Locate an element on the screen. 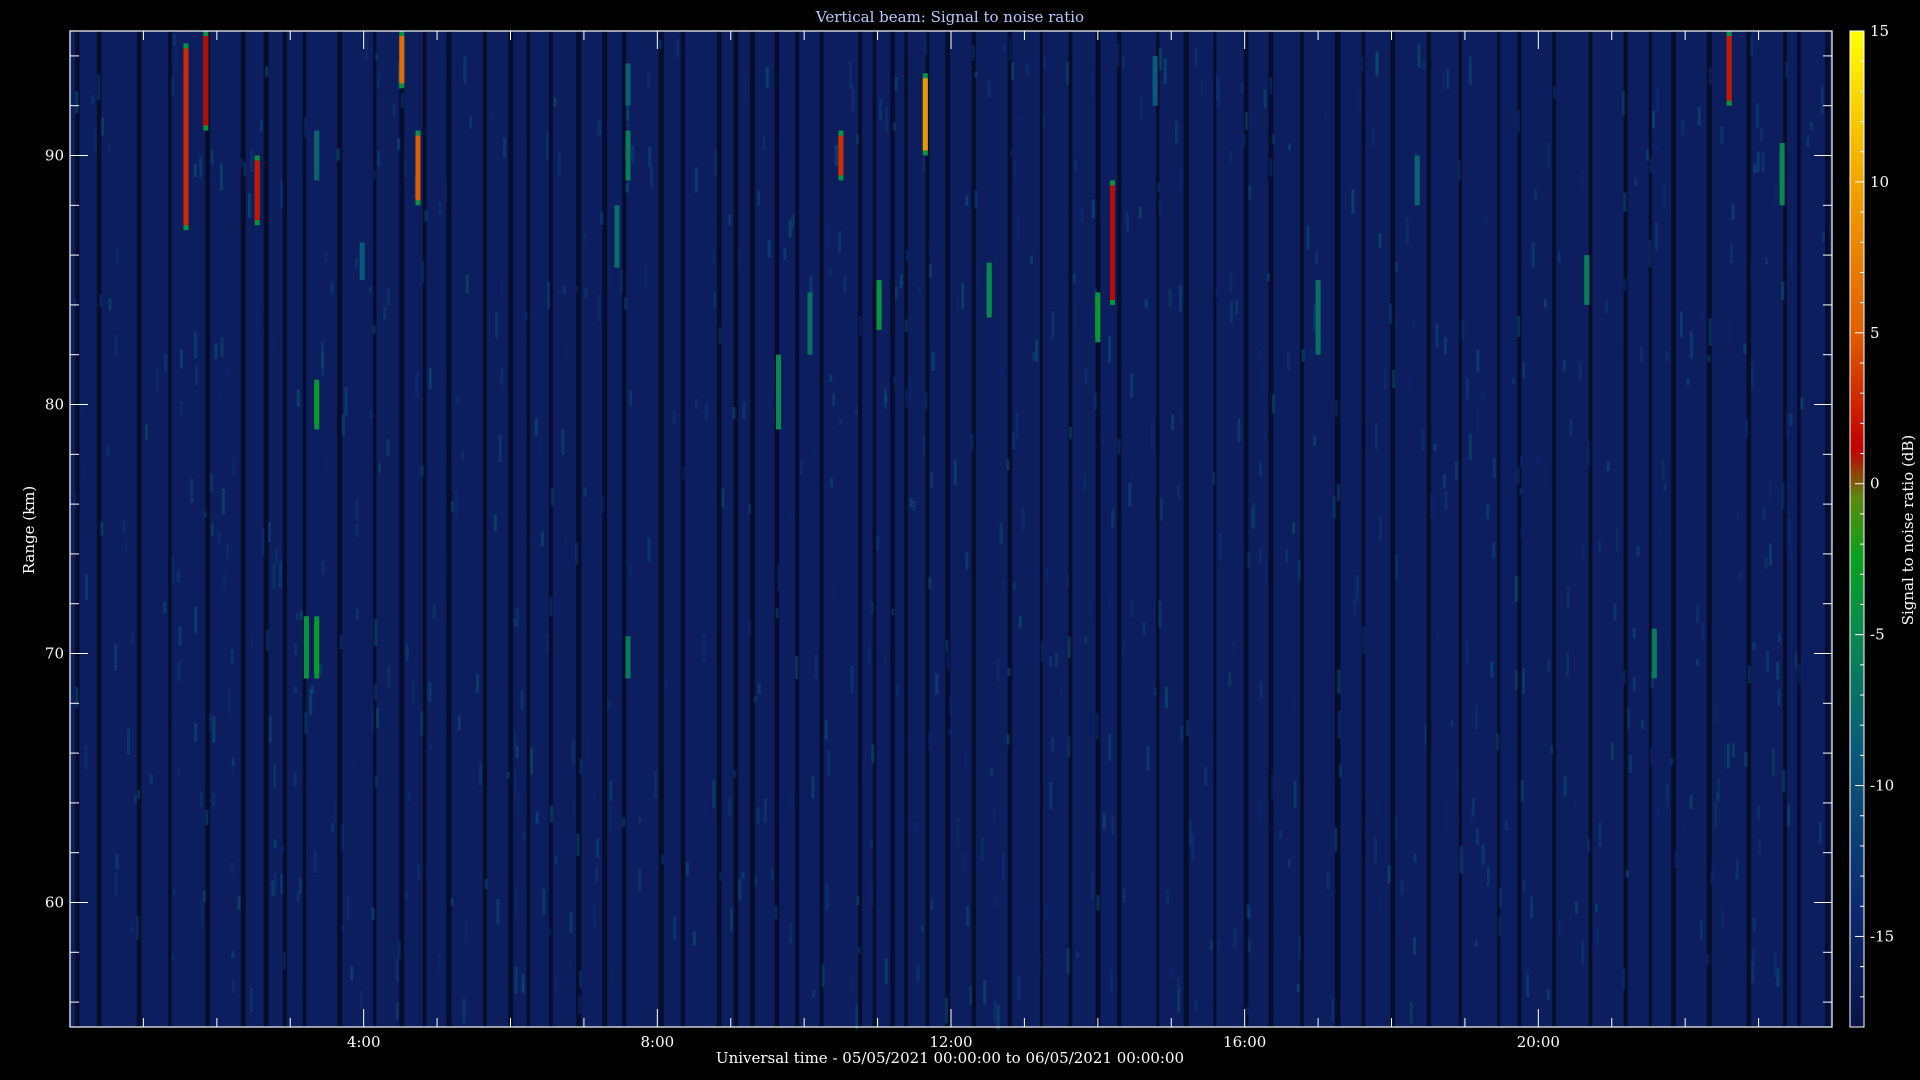  y-tick-label: 70 is located at coordinates (54, 654).